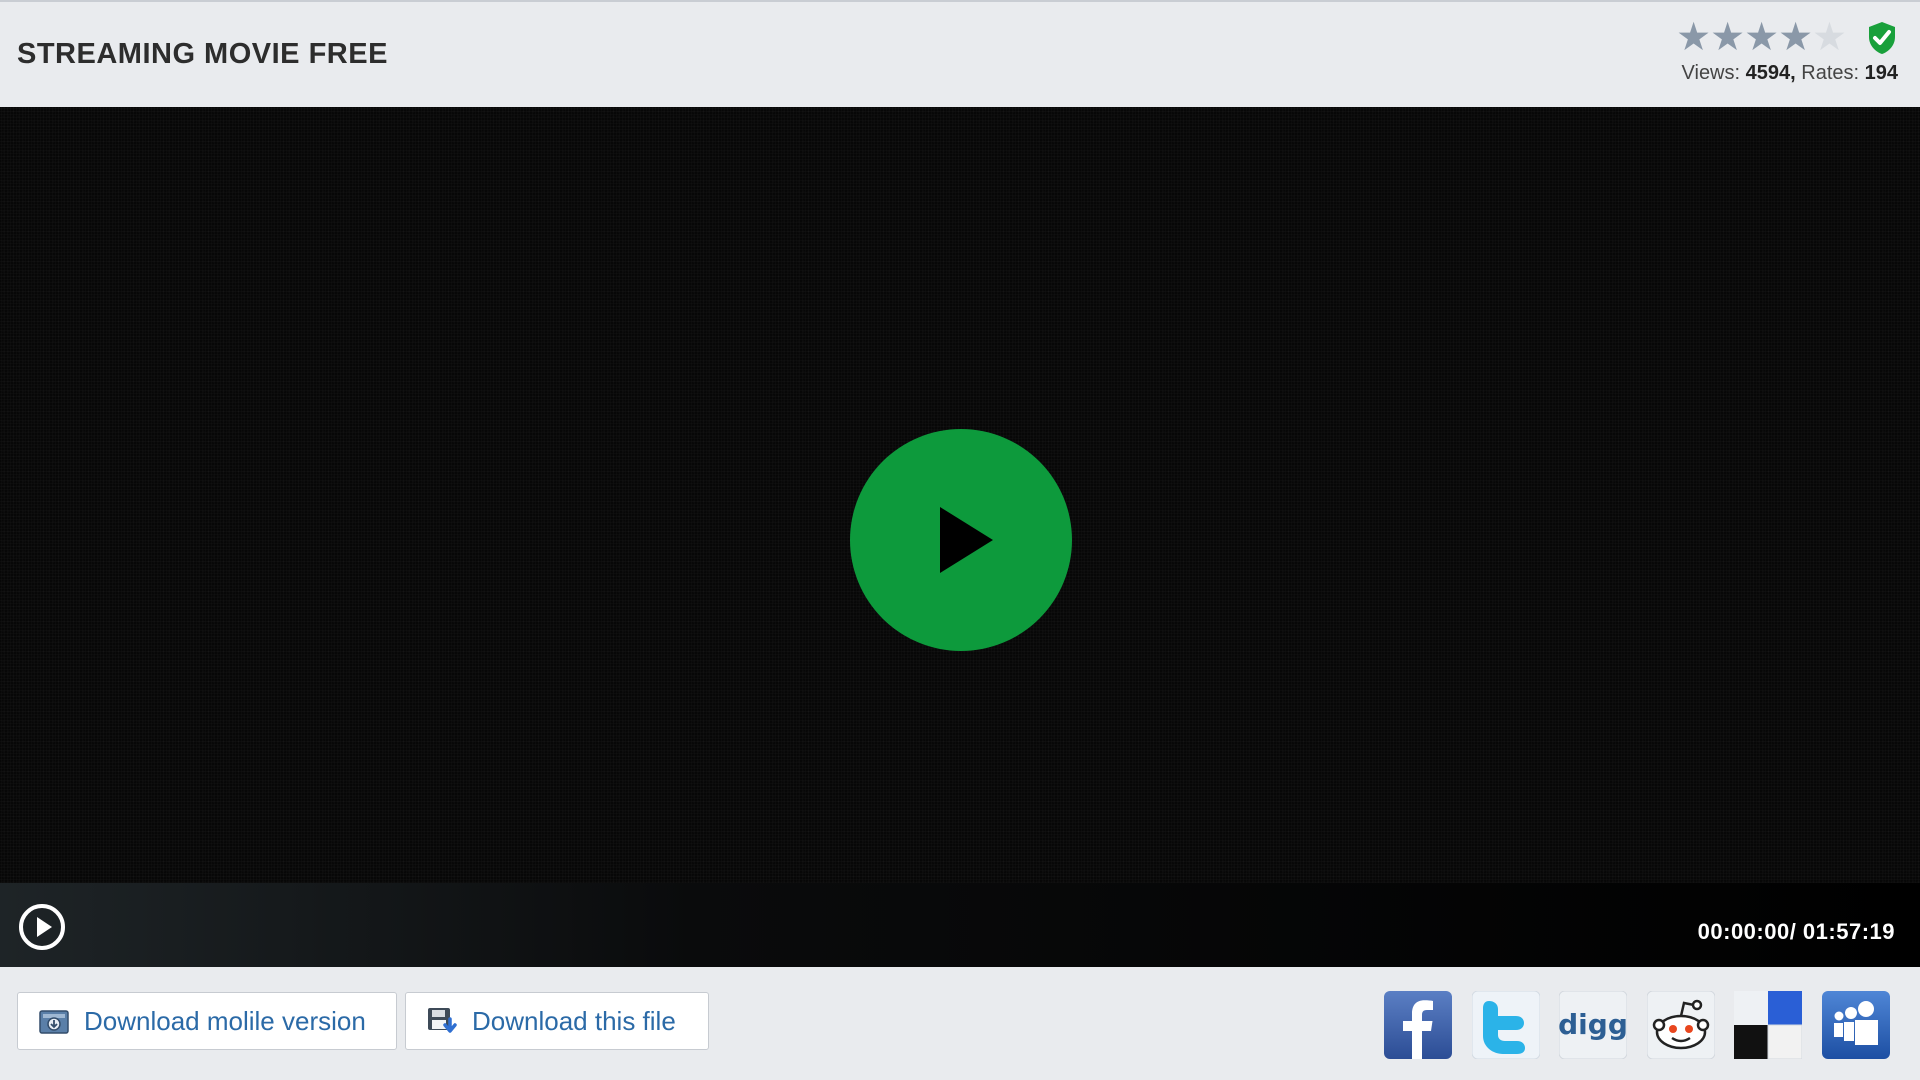 This screenshot has width=1920, height=1080. Describe the element at coordinates (1770, 73) in the screenshot. I see `views-count: 4594,` at that location.